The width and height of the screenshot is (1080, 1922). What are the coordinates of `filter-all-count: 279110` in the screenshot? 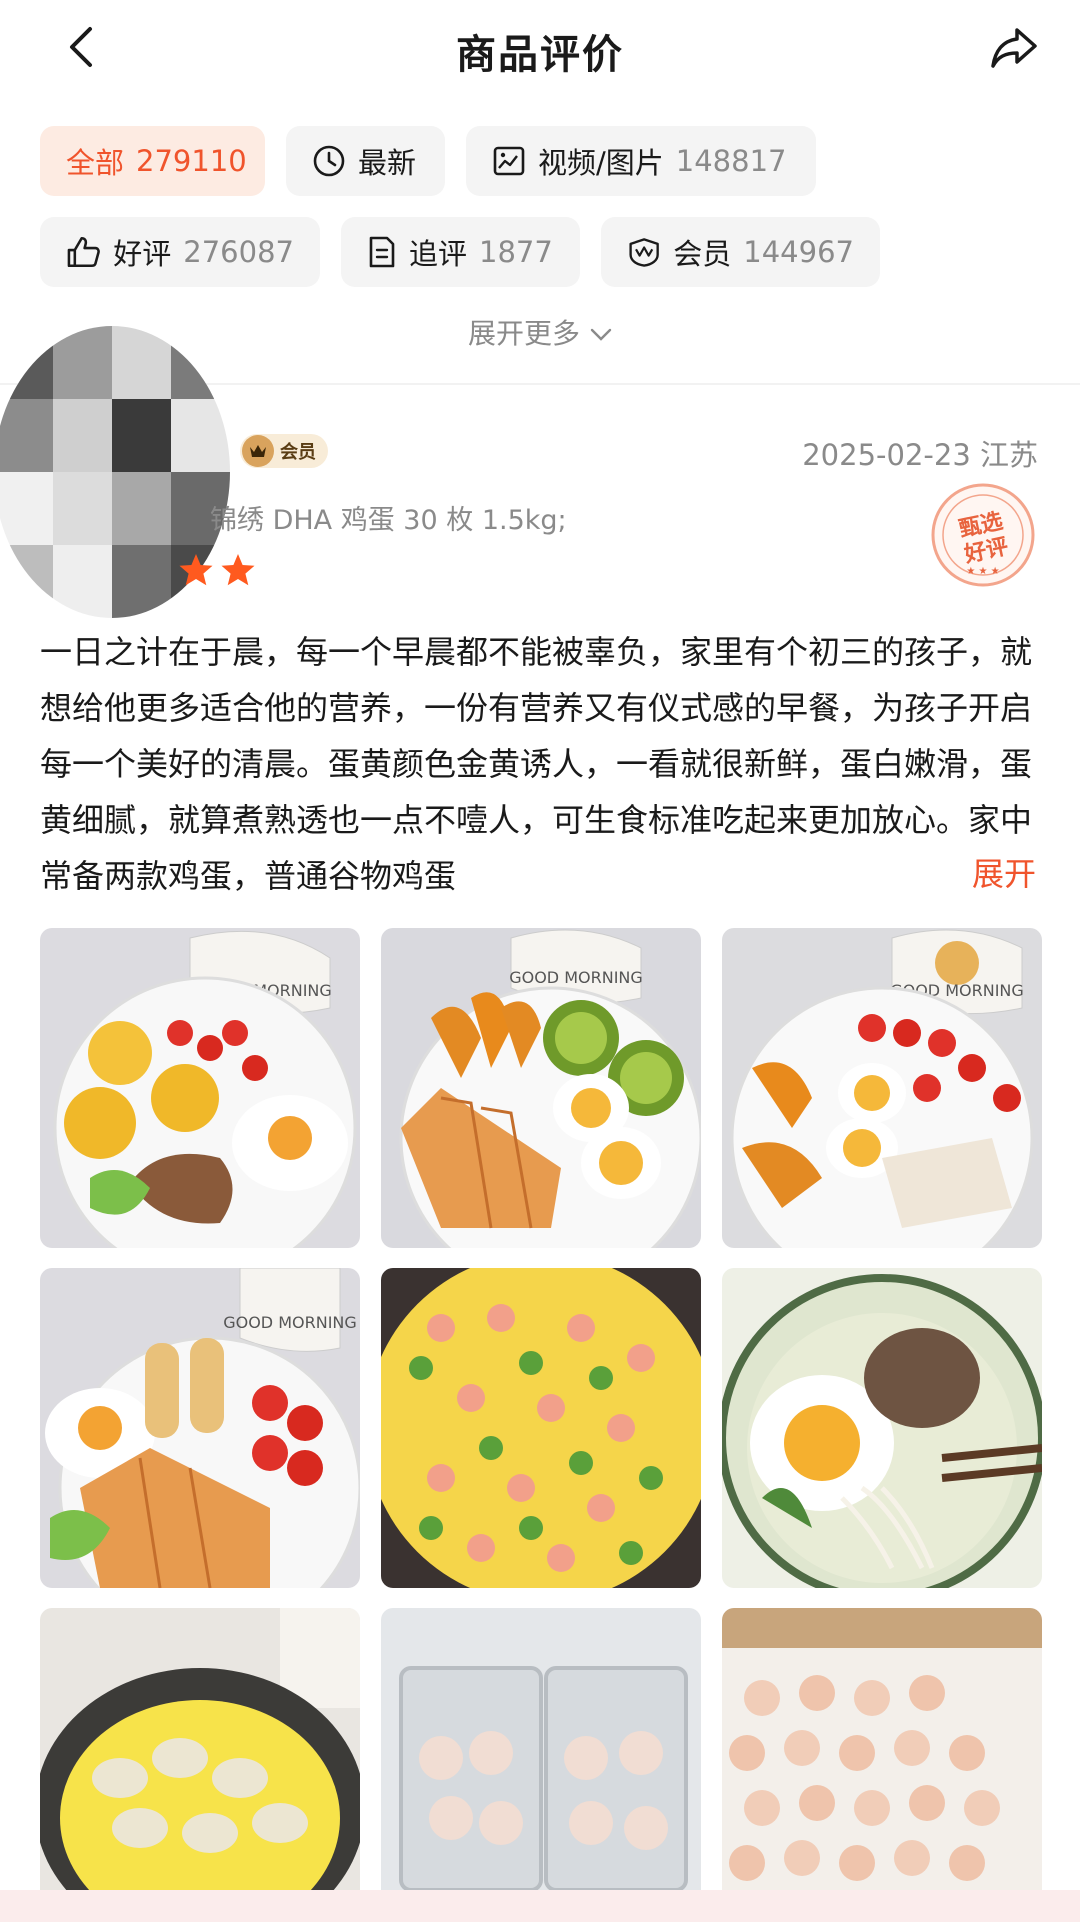 It's located at (191, 161).